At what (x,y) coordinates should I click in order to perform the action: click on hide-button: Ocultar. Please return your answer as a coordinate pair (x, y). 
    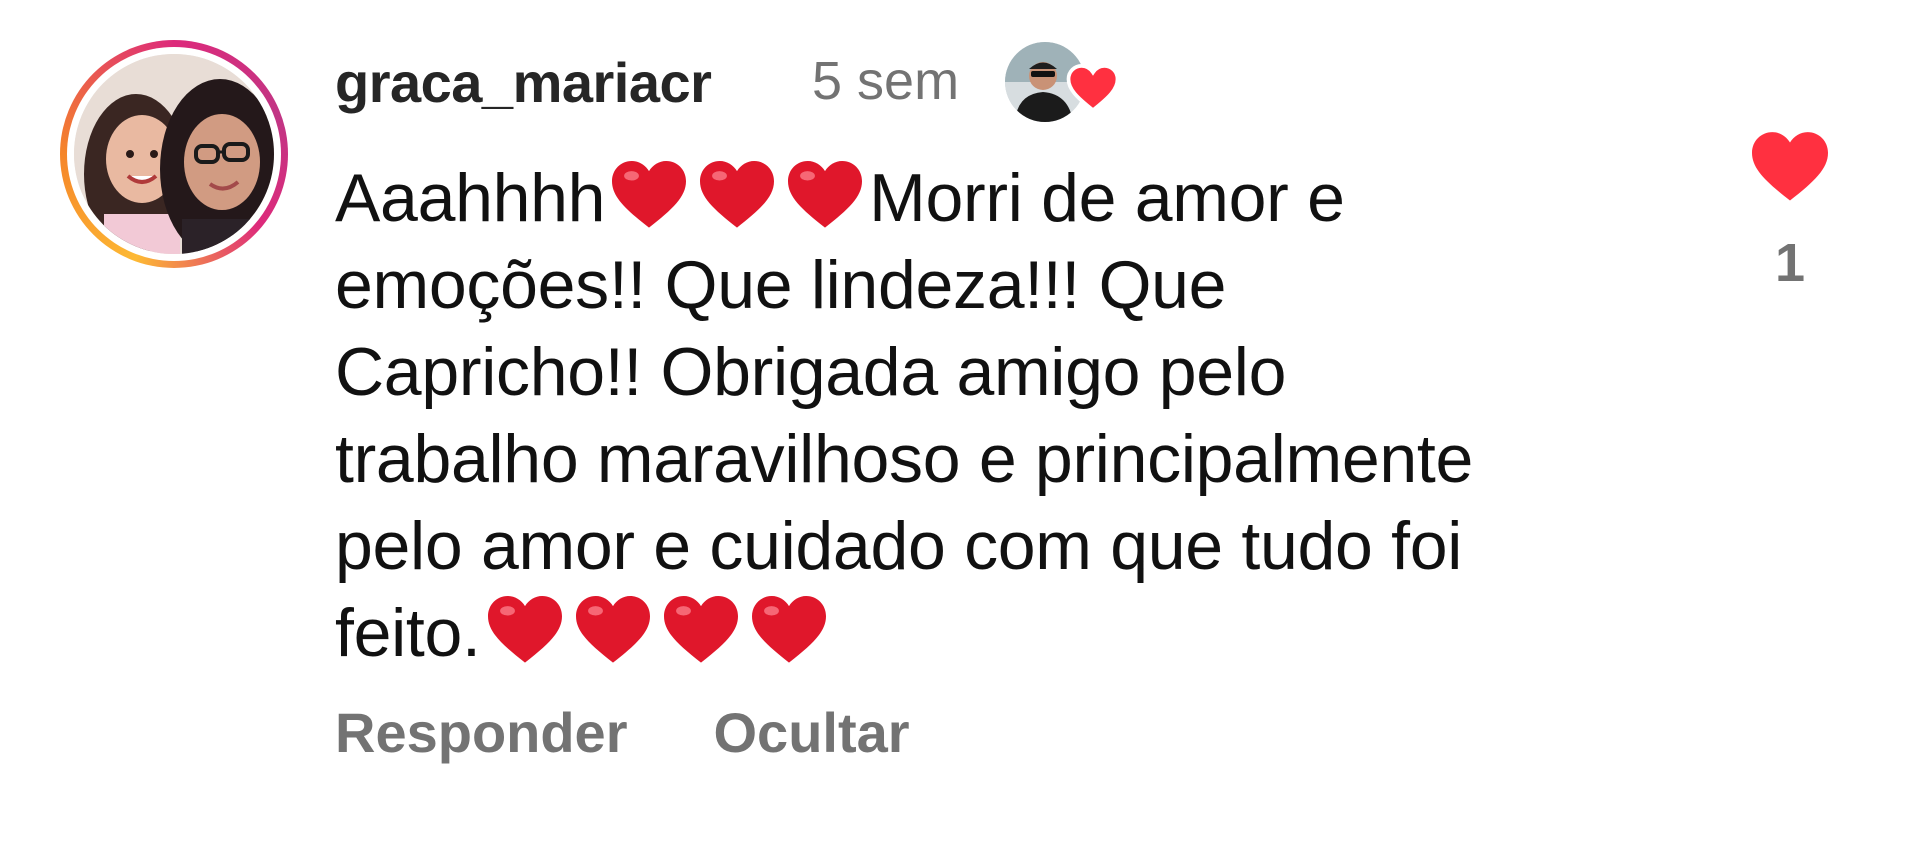
    Looking at the image, I should click on (812, 732).